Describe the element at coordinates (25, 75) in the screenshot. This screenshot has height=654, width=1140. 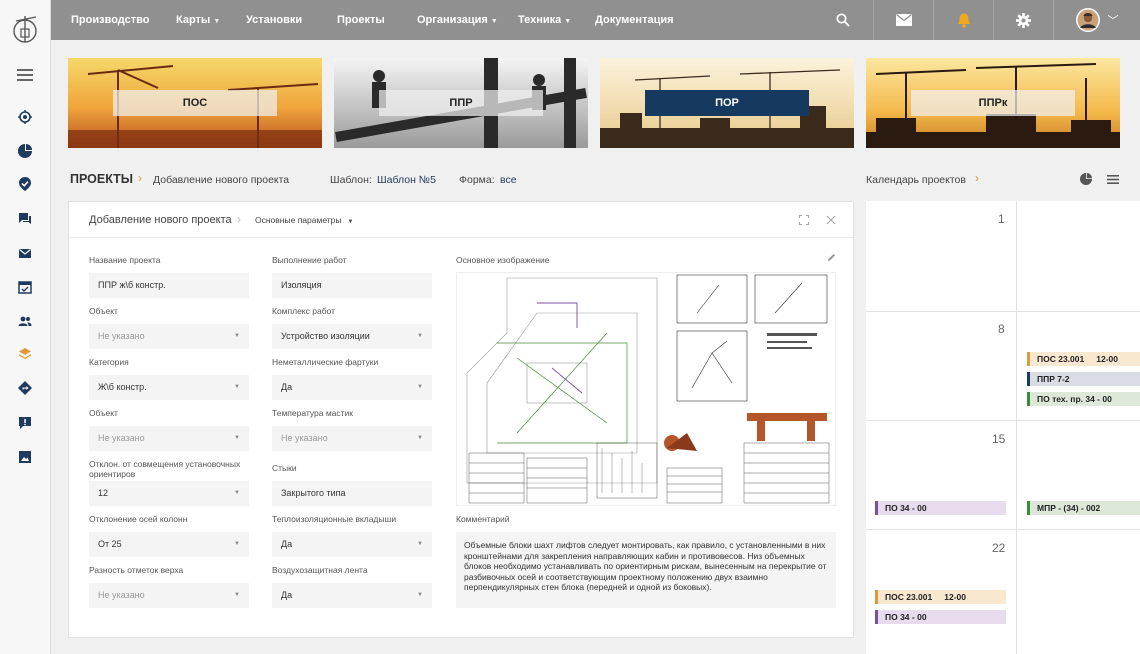
I see `hamburger-menu-icon` at that location.